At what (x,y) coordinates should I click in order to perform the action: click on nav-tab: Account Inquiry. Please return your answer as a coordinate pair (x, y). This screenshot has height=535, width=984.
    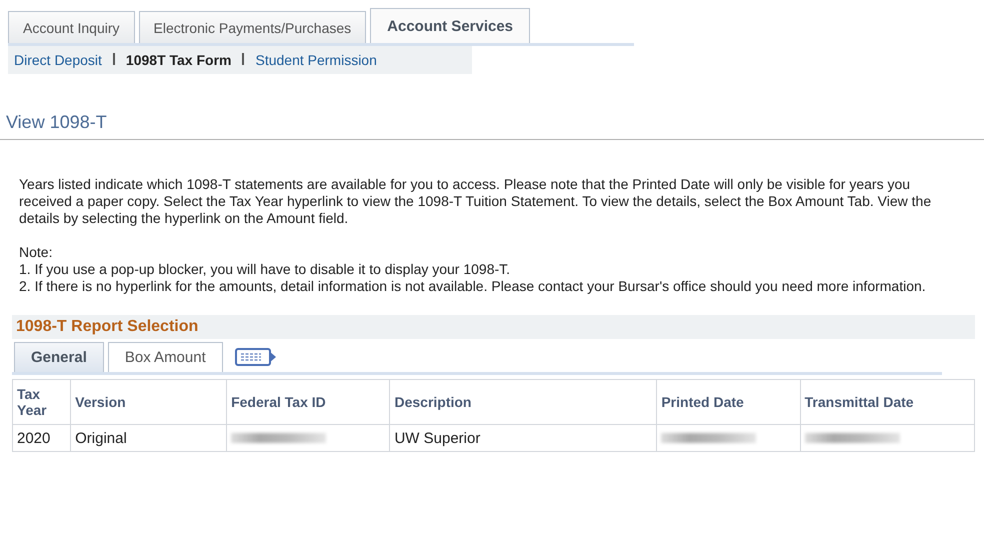
    Looking at the image, I should click on (71, 27).